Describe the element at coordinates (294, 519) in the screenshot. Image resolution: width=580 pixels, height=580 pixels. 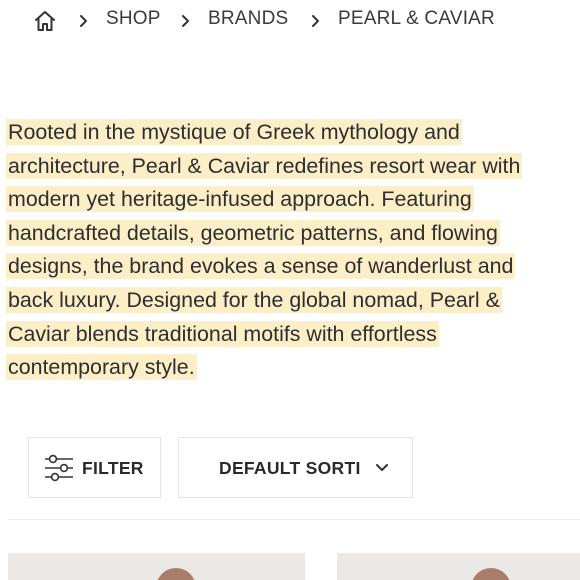
I see `divider` at that location.